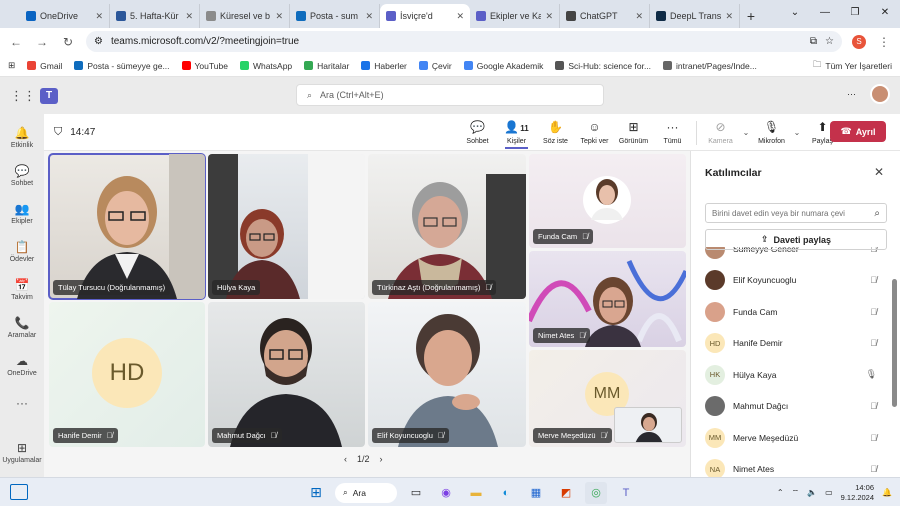  I want to click on meet-app-icon: ◉, so click(446, 493).